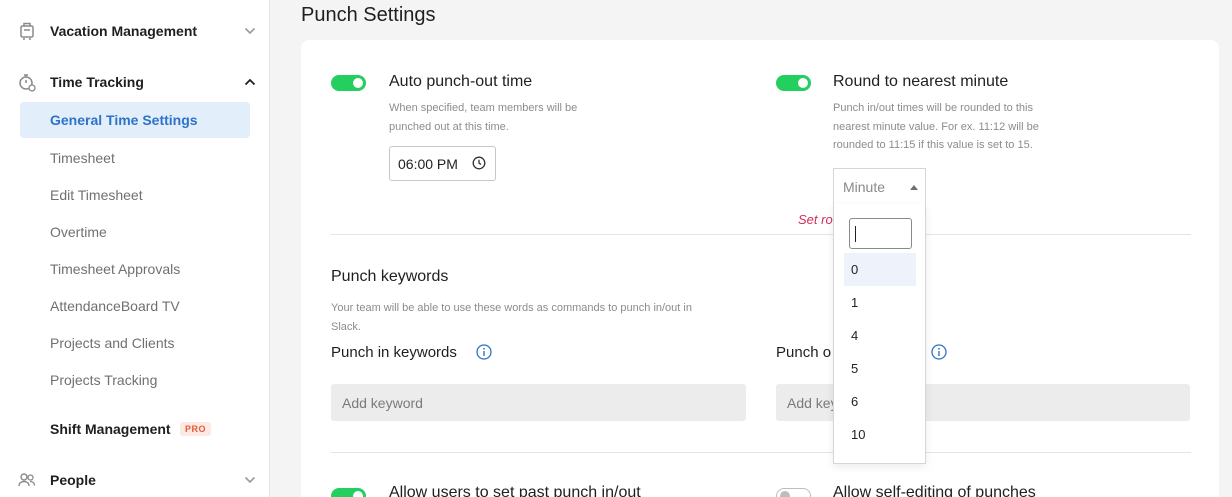  What do you see at coordinates (515, 490) in the screenshot?
I see `past-punch-title: Allow users to set past punch in/out` at bounding box center [515, 490].